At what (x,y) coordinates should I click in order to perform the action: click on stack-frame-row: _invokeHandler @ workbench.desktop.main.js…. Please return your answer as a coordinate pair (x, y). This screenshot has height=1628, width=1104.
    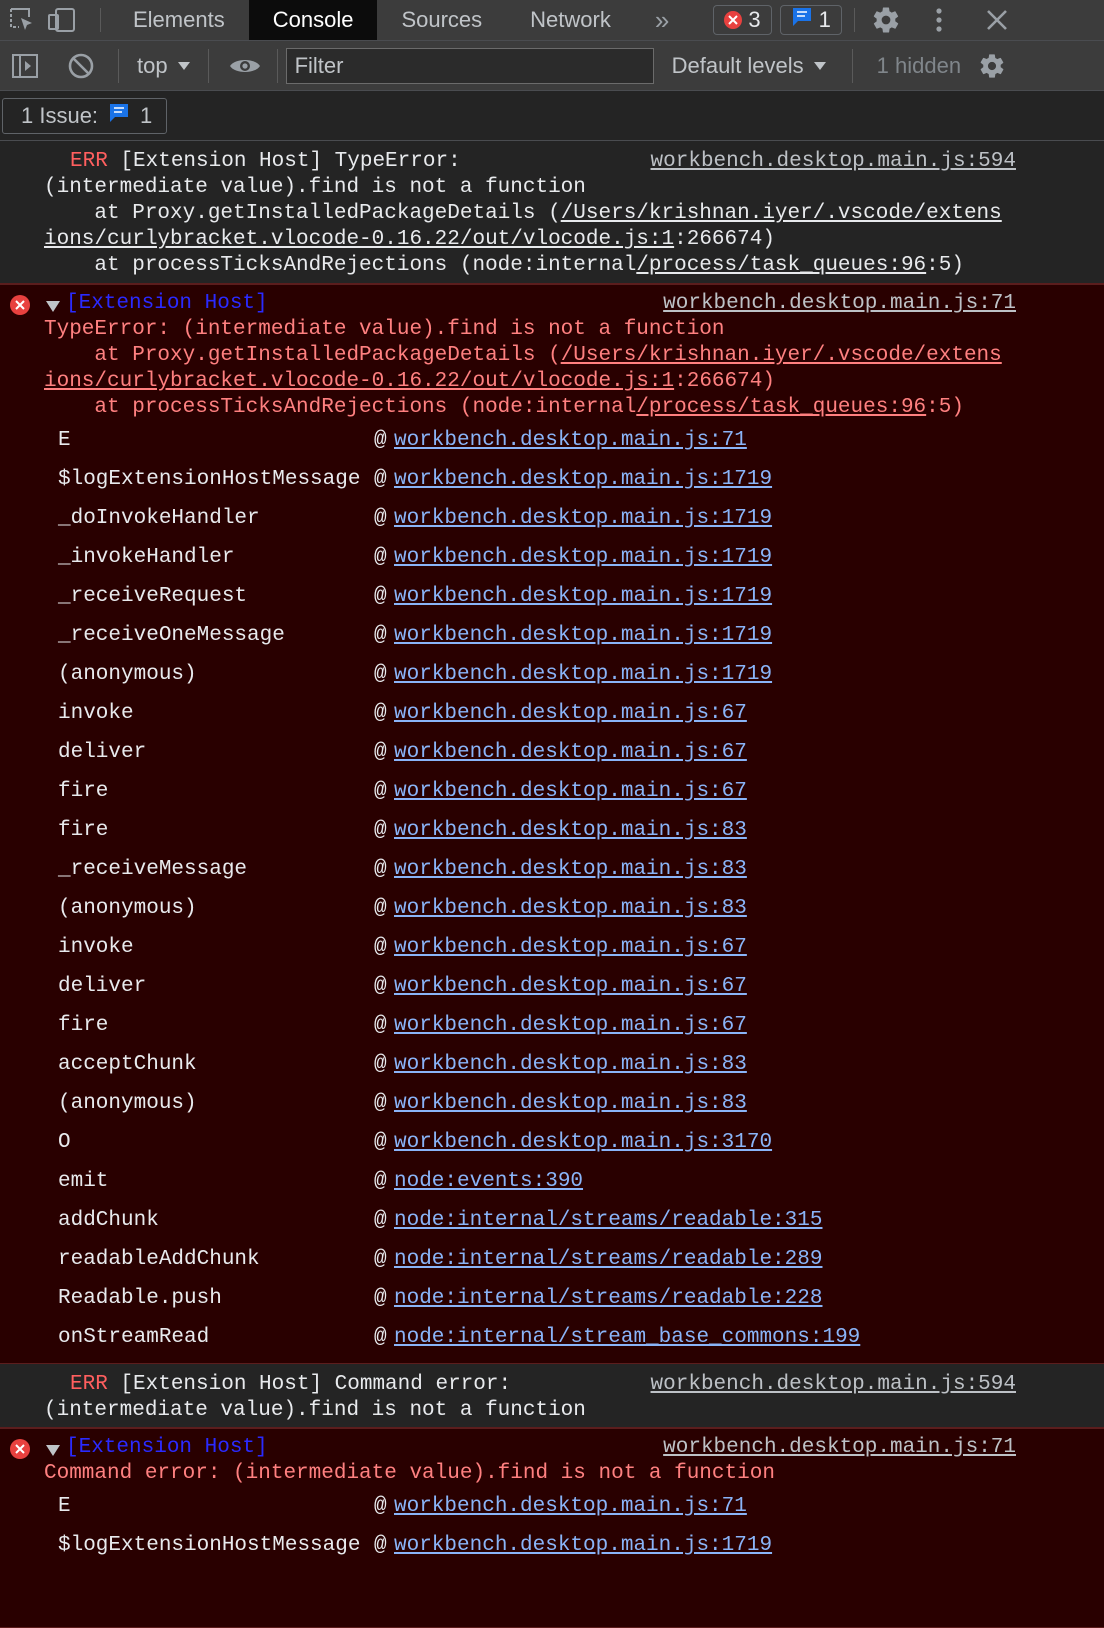
    Looking at the image, I should click on (459, 557).